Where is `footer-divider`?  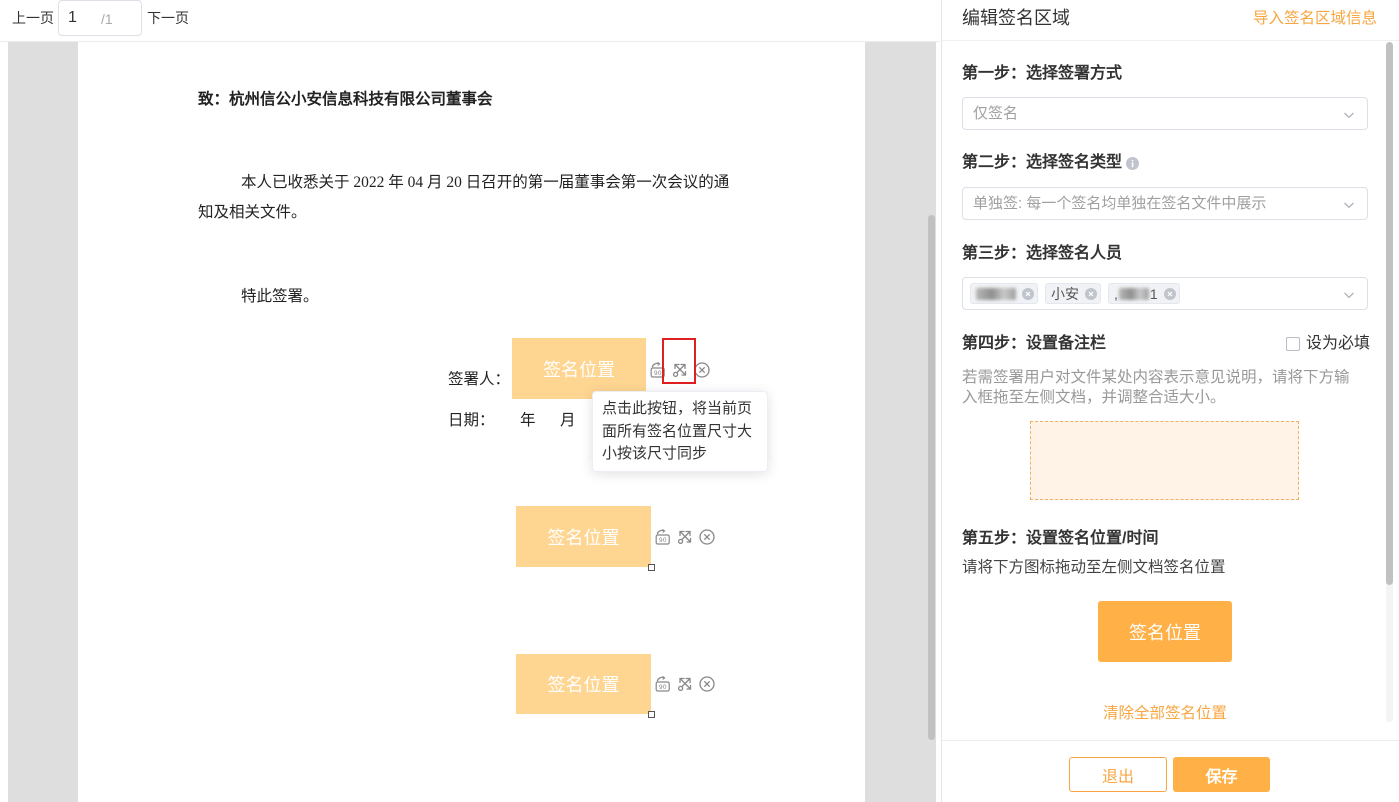
footer-divider is located at coordinates (1170, 740).